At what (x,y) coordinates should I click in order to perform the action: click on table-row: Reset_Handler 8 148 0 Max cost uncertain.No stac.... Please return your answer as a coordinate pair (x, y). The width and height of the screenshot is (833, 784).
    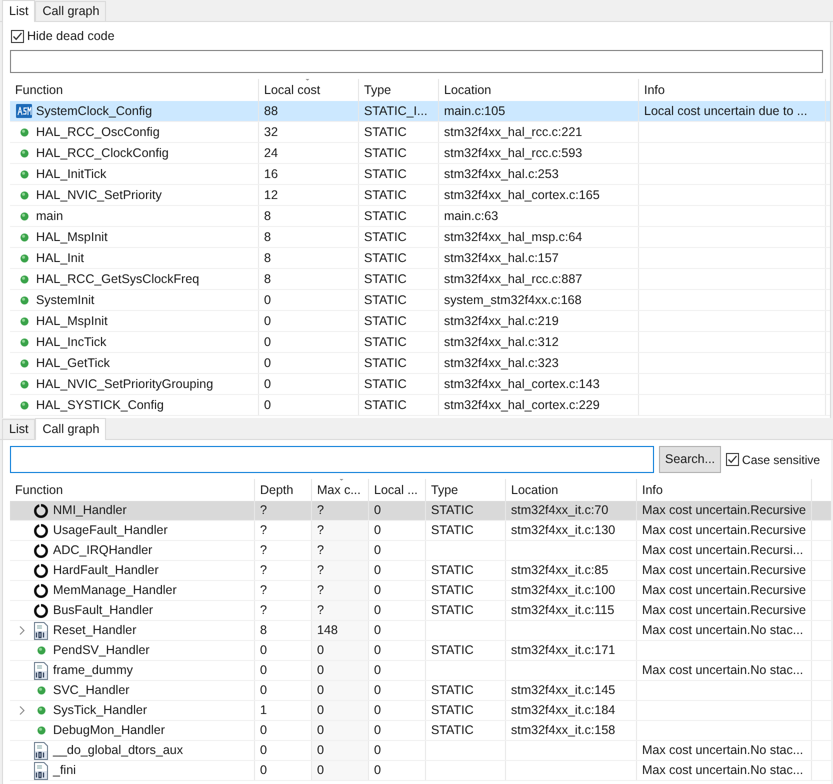
    Looking at the image, I should click on (420, 631).